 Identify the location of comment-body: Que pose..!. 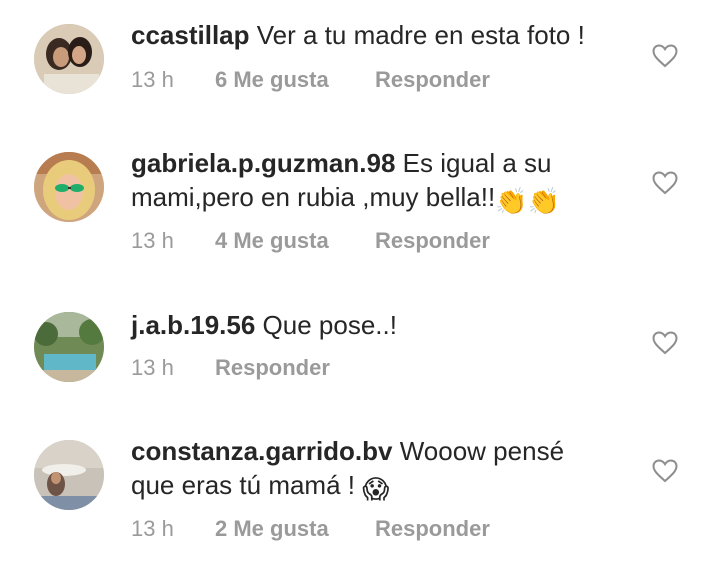
(329, 325).